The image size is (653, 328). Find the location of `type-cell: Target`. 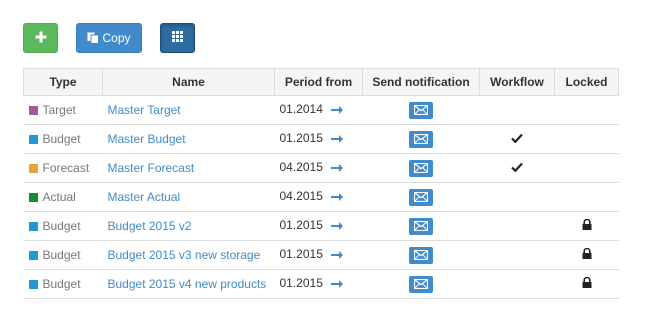

type-cell: Target is located at coordinates (63, 110).